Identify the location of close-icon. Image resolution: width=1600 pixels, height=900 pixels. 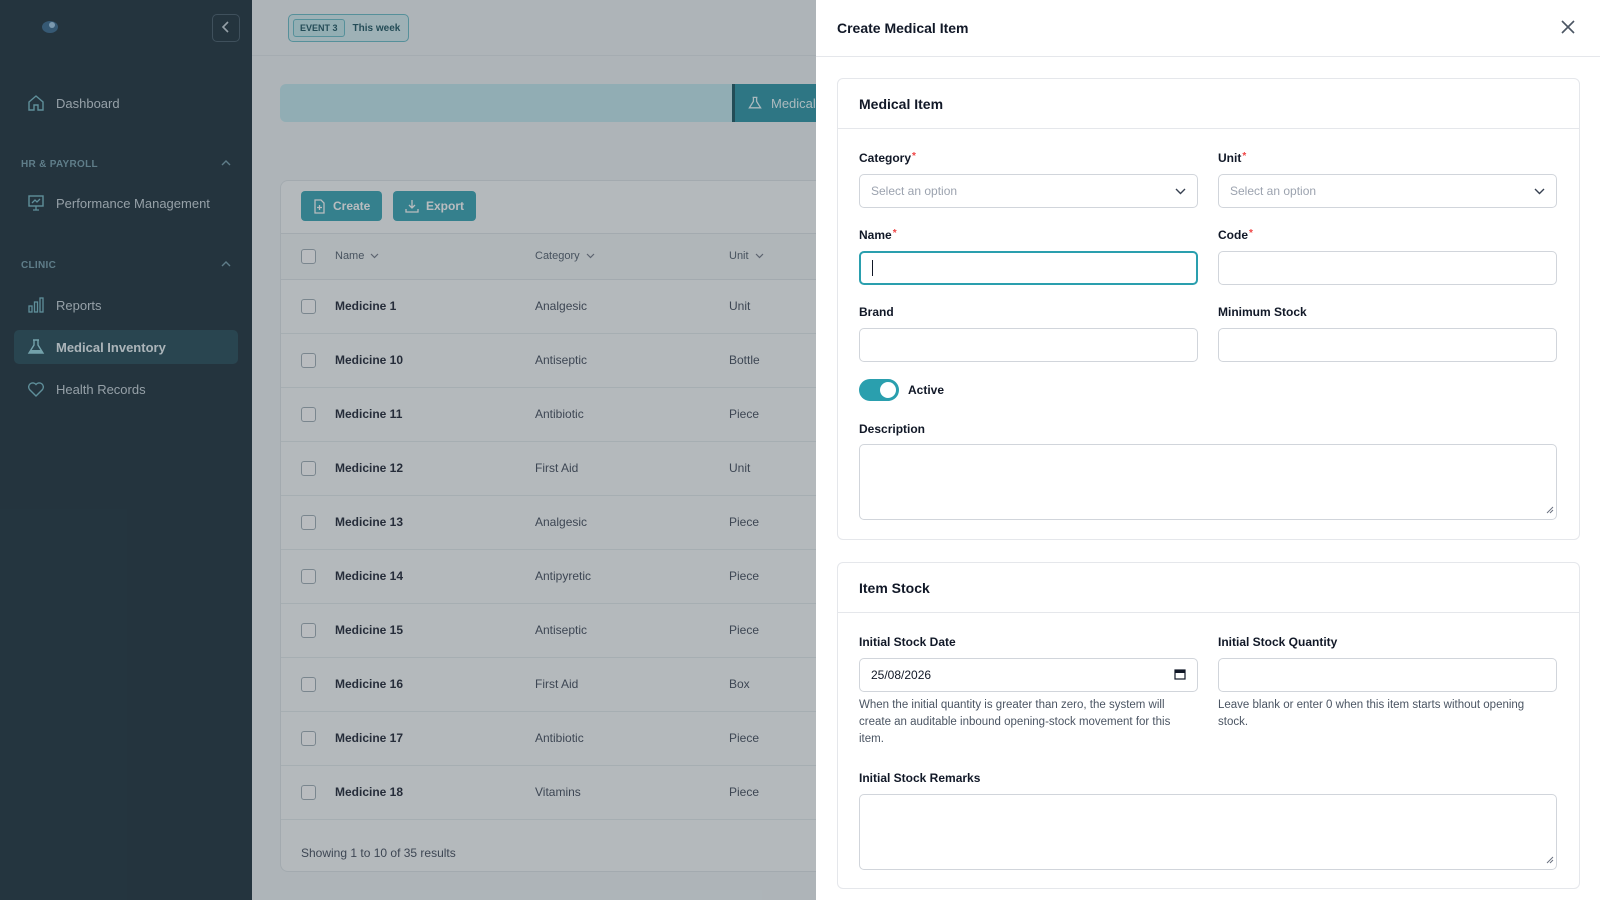
(1568, 28).